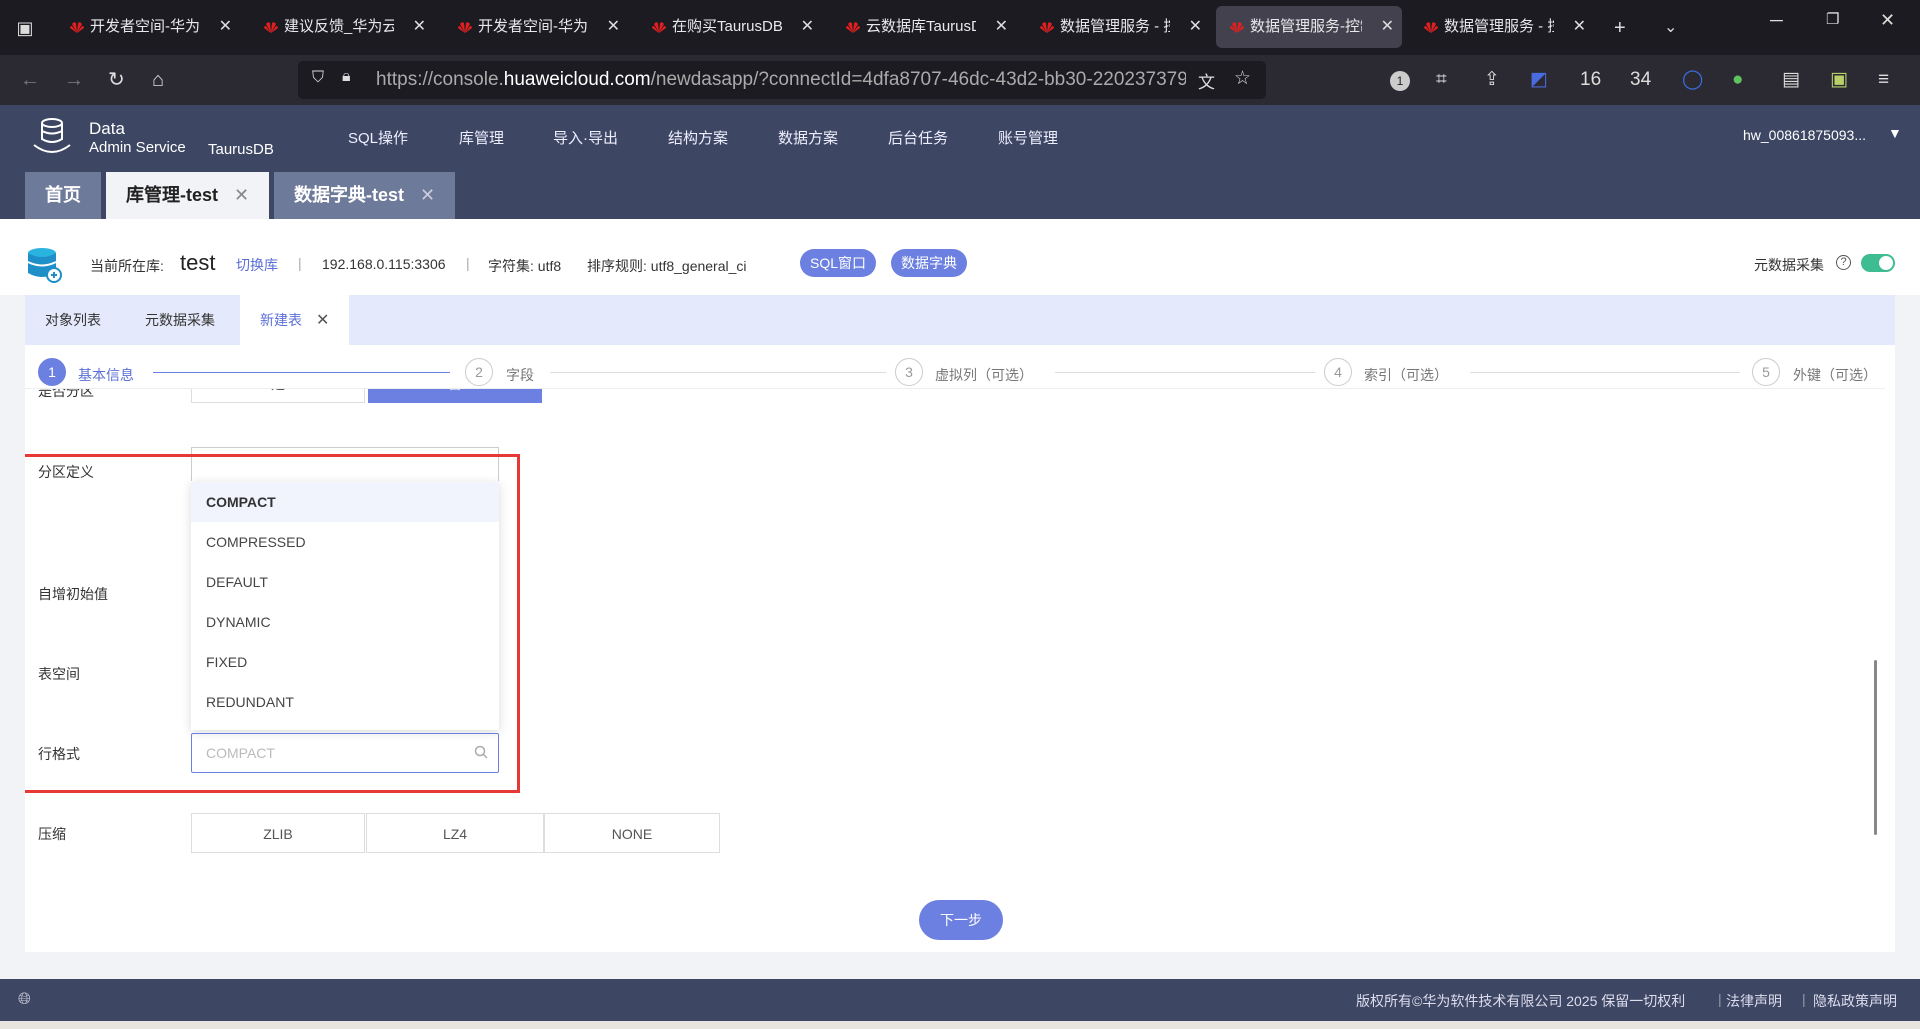 Image resolution: width=1920 pixels, height=1029 pixels. I want to click on url-domain: huaweicloud.com, so click(577, 79).